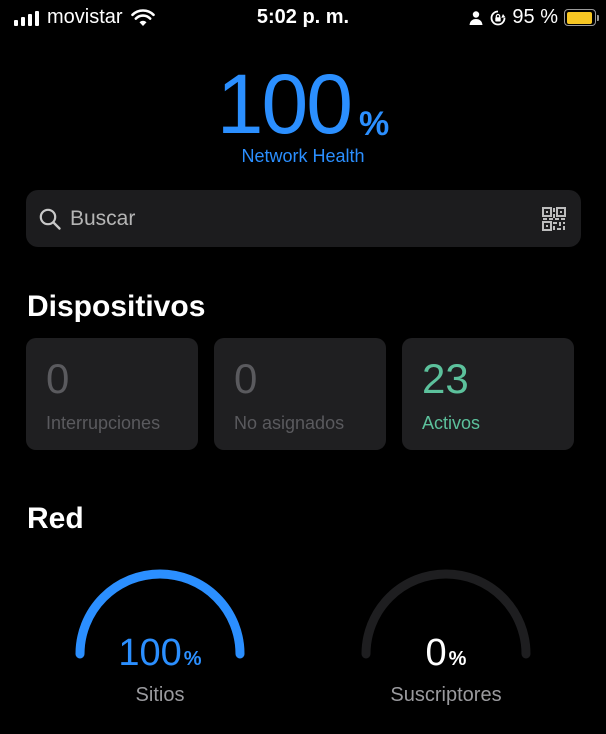  Describe the element at coordinates (26, 18) in the screenshot. I see `cellular-signal-icon` at that location.